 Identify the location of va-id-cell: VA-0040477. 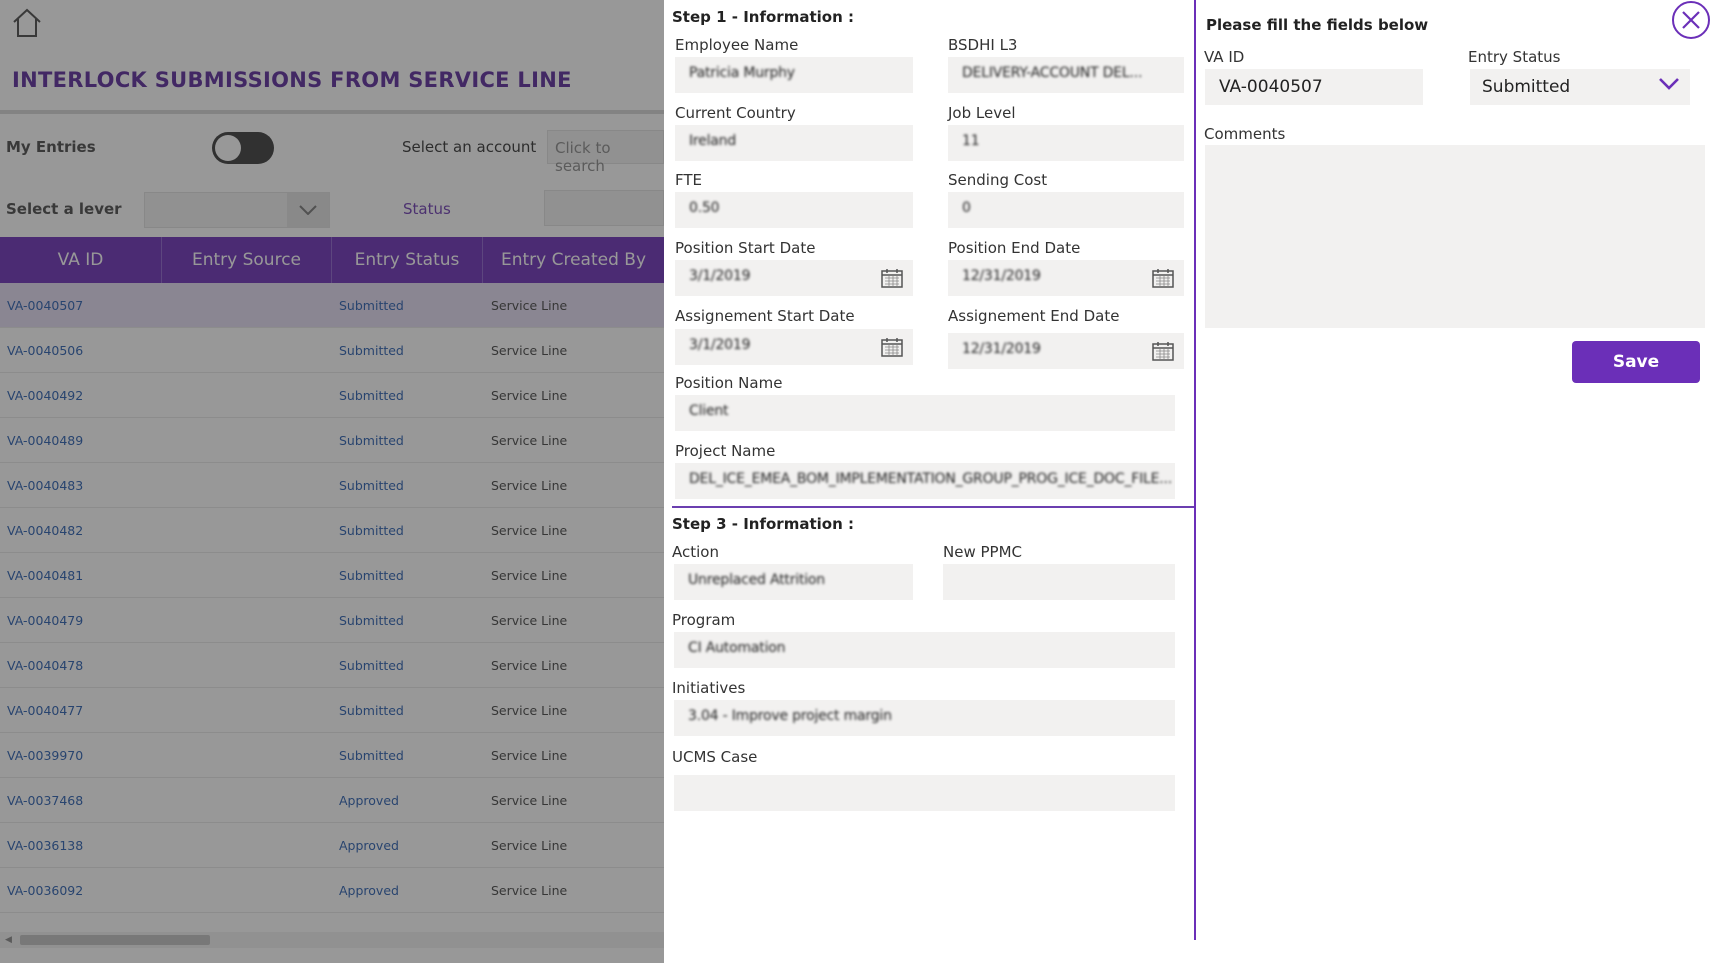
(45, 710).